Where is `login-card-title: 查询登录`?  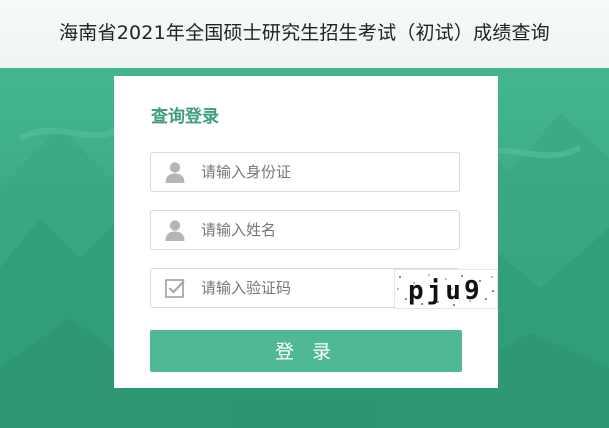 login-card-title: 查询登录 is located at coordinates (185, 117).